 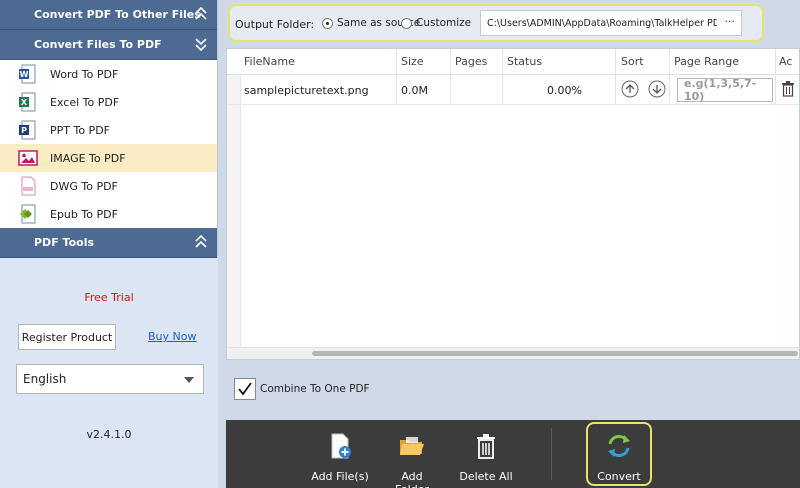 I want to click on sidebar-item-label: Epub To PDF, so click(x=84, y=214).